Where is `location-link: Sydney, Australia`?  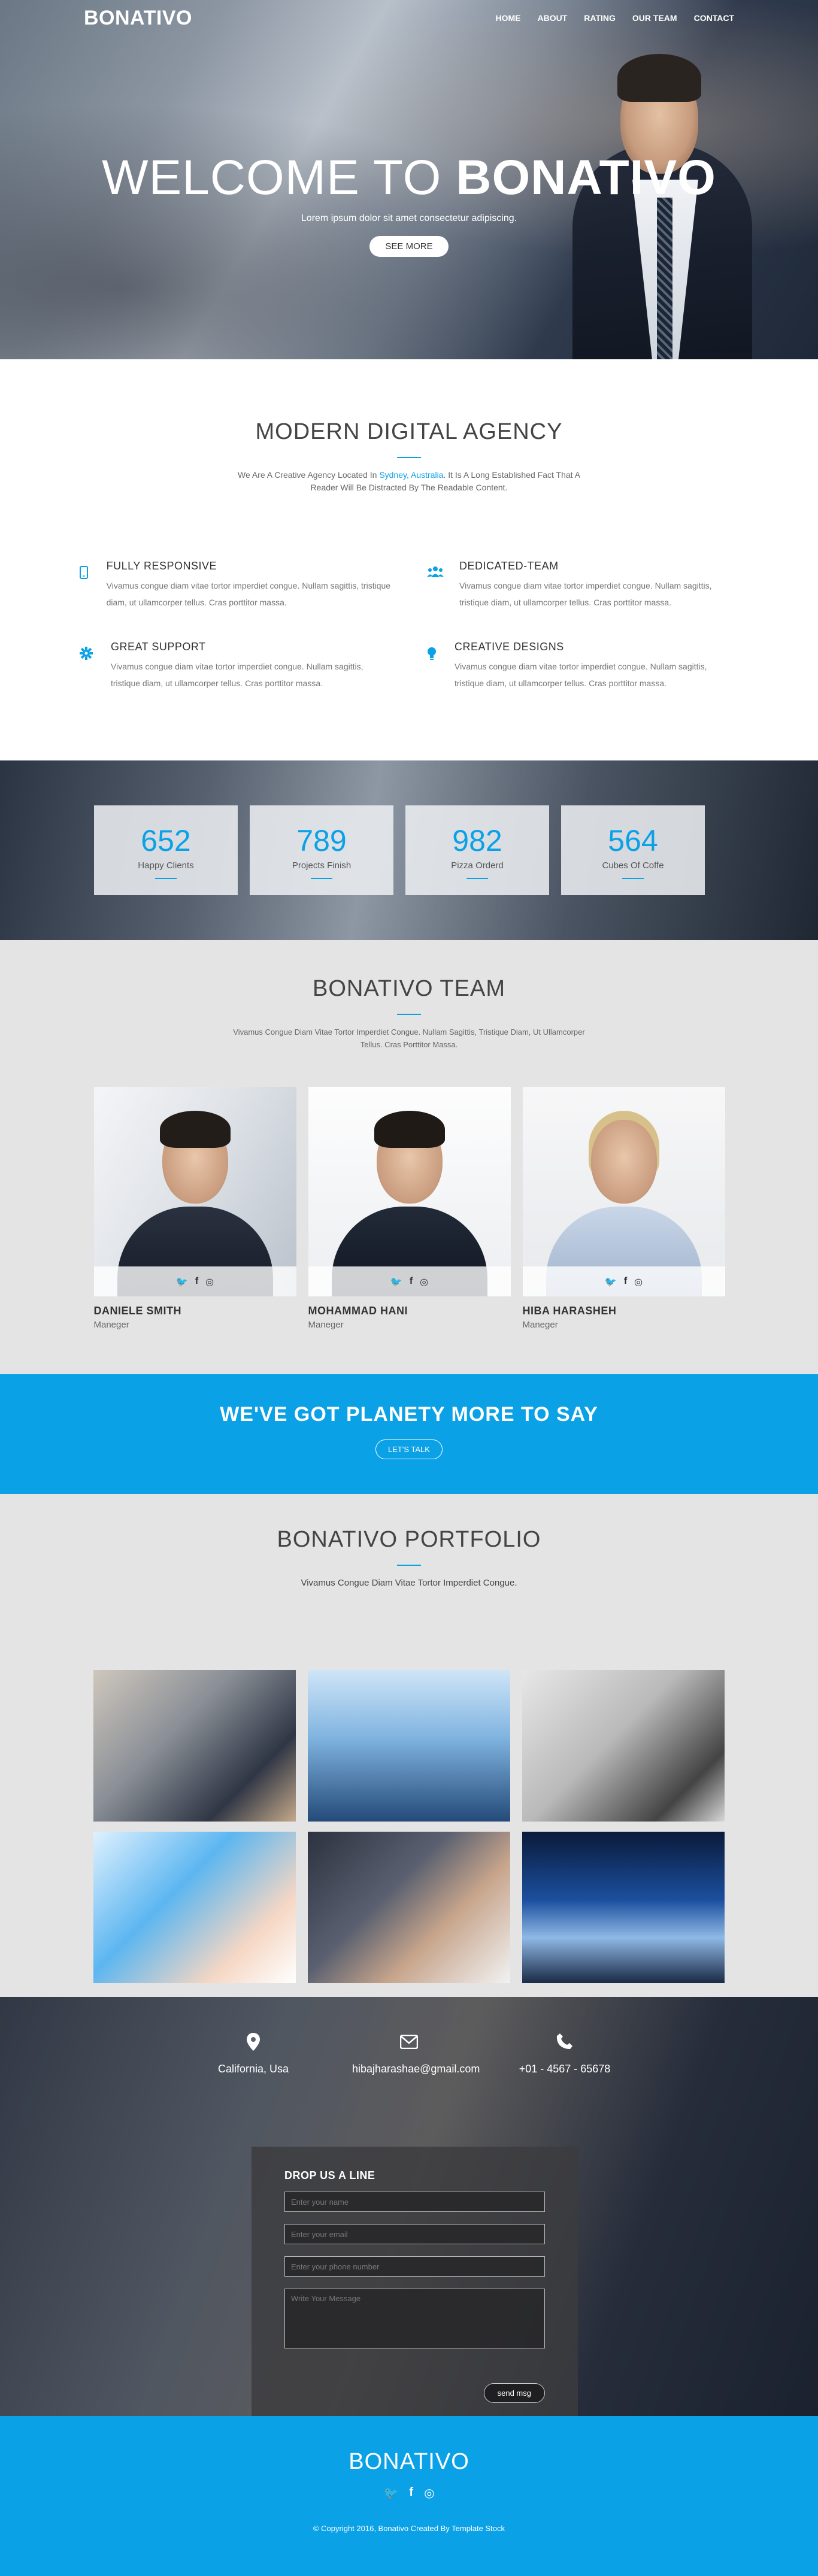 location-link: Sydney, Australia is located at coordinates (411, 475).